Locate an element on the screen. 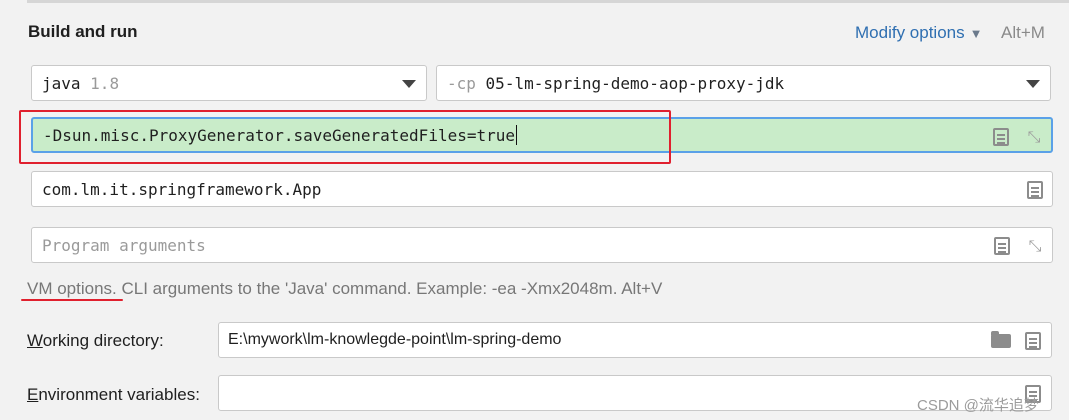  program-arguments-input: Program arguments ⤡ is located at coordinates (542, 245).